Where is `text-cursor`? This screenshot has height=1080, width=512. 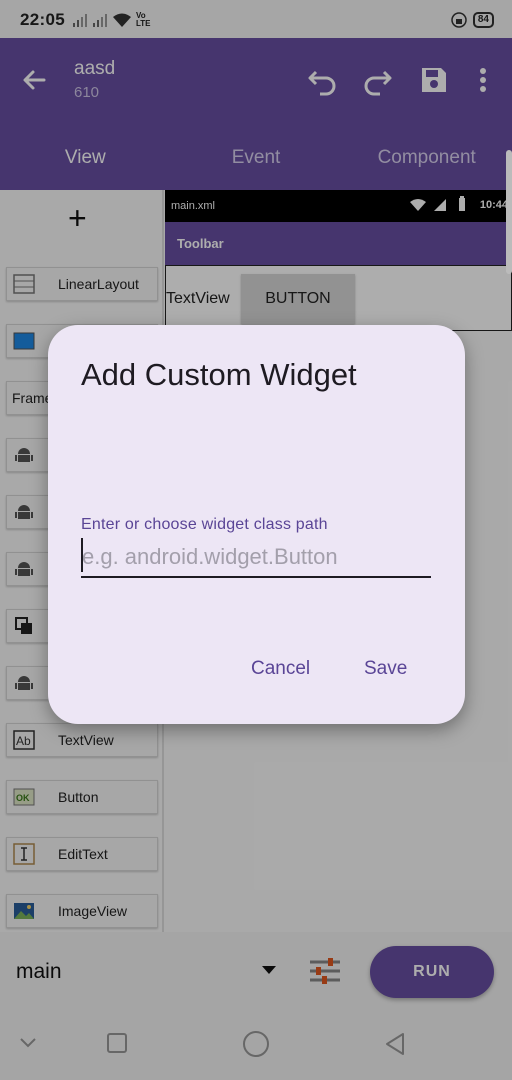
text-cursor is located at coordinates (82, 555).